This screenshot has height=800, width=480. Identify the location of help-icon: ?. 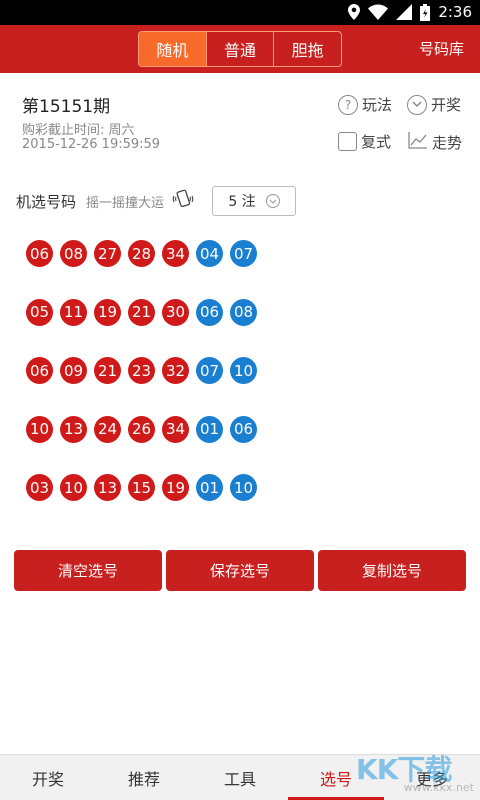
(348, 104).